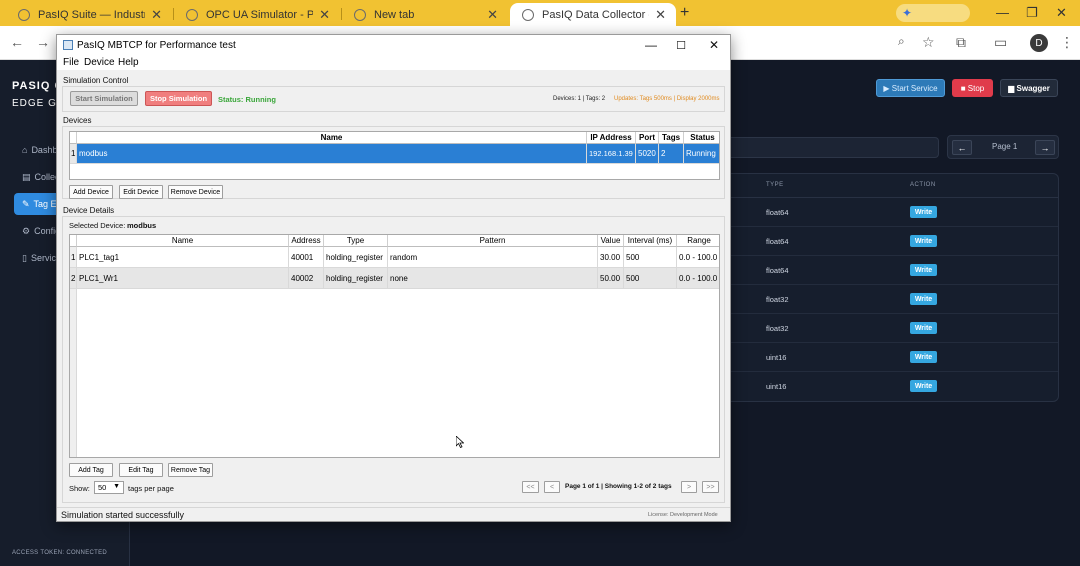  Describe the element at coordinates (835, 147) in the screenshot. I see `search-input` at that location.